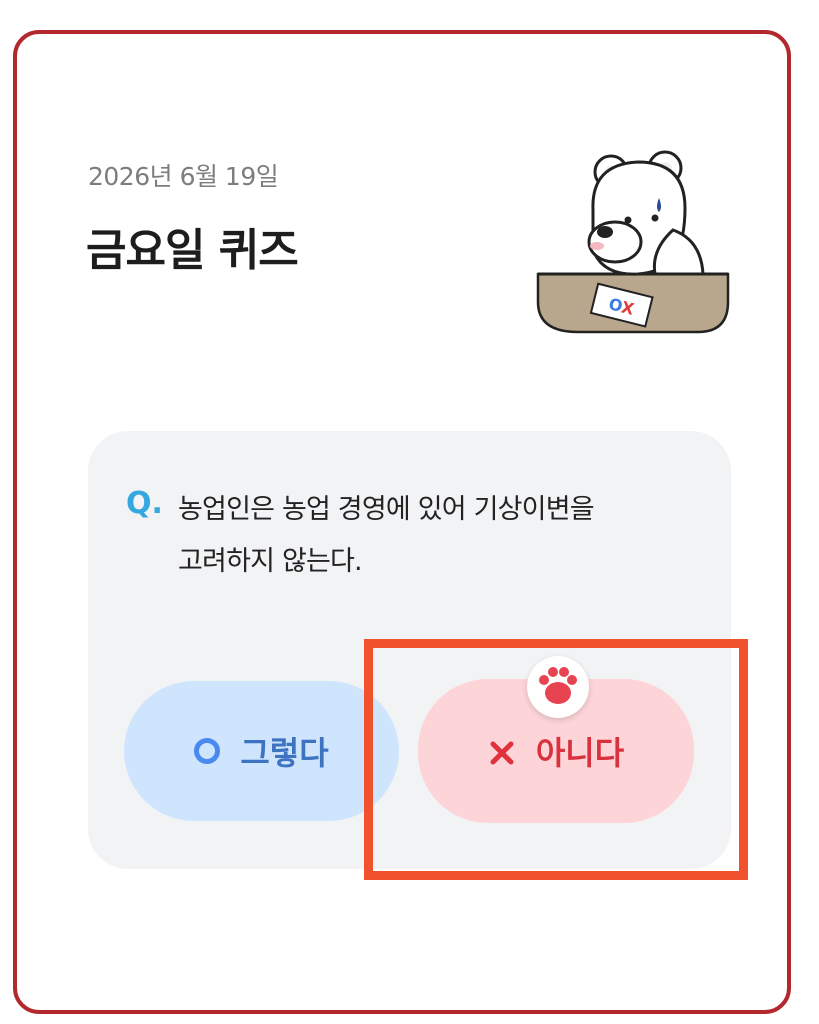 The image size is (819, 1024). Describe the element at coordinates (270, 561) in the screenshot. I see `question-line-2: 고려하지 않는다.` at that location.